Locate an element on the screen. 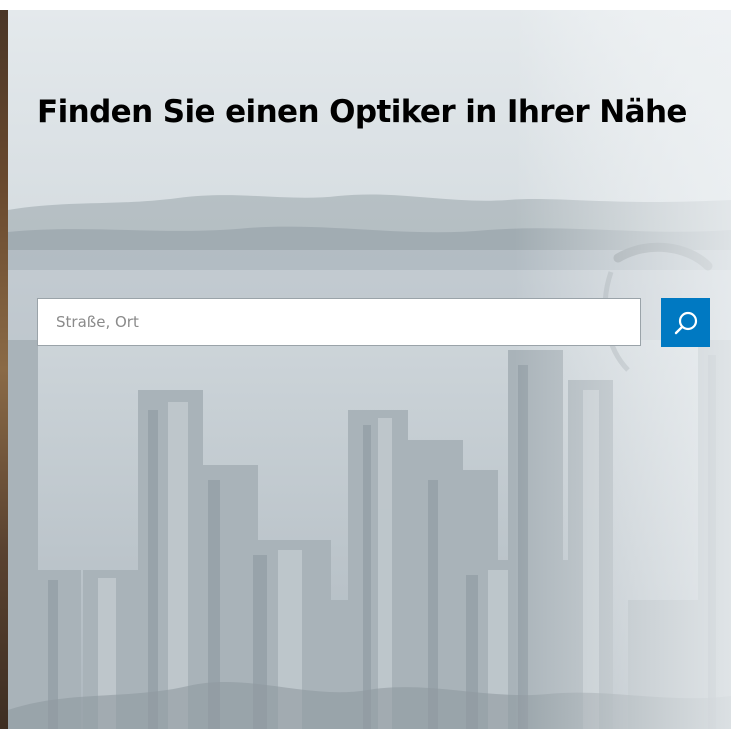 Image resolution: width=731 pixels, height=729 pixels. search-button is located at coordinates (685, 322).